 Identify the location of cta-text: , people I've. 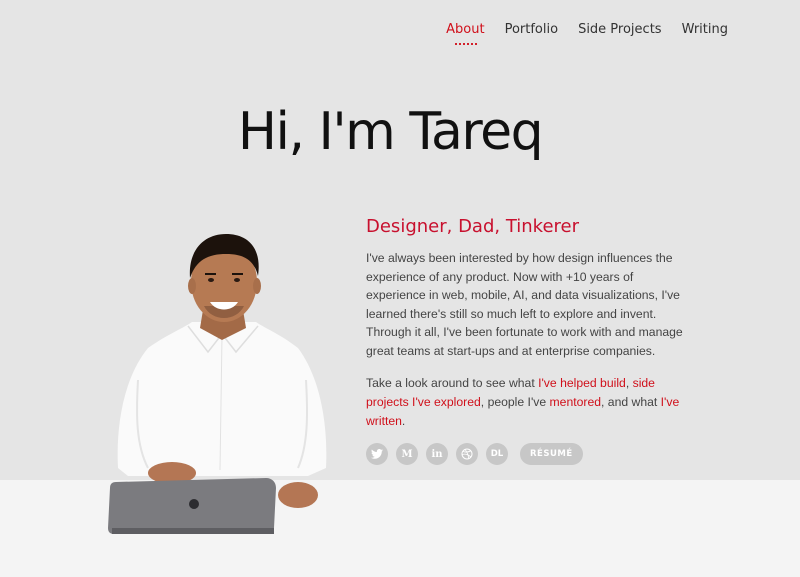
(515, 402).